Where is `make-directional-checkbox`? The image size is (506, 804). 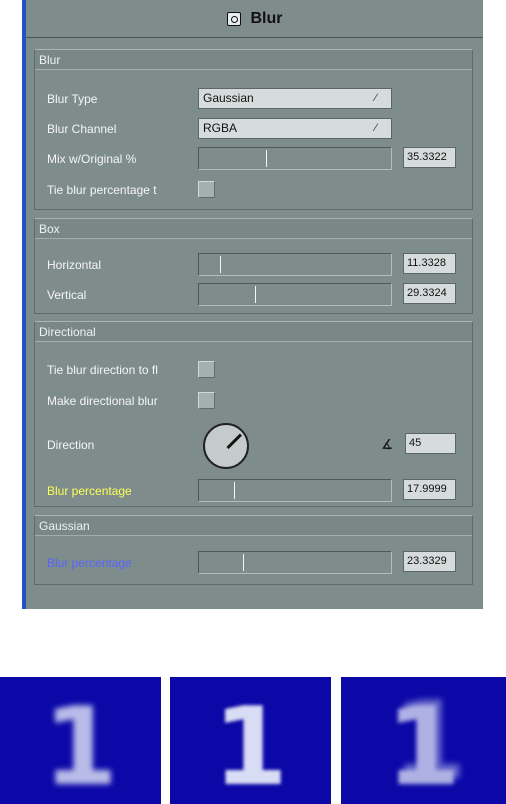
make-directional-checkbox is located at coordinates (206, 400).